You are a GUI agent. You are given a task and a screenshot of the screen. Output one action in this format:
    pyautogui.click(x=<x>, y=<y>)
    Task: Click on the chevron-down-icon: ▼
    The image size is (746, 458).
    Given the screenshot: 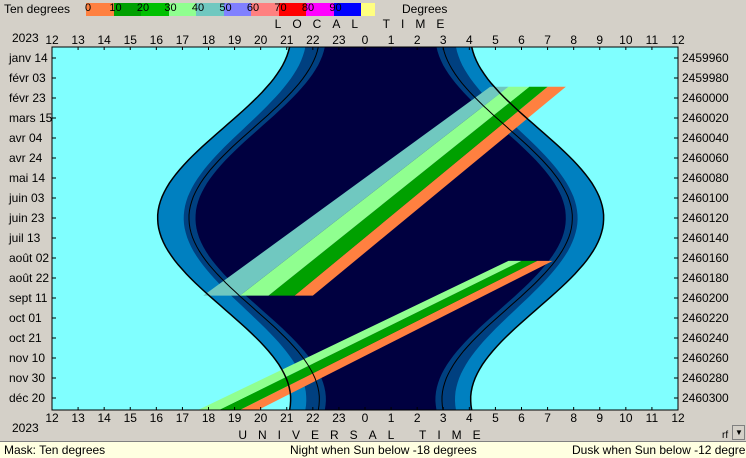 What is the action you would take?
    pyautogui.click(x=739, y=432)
    